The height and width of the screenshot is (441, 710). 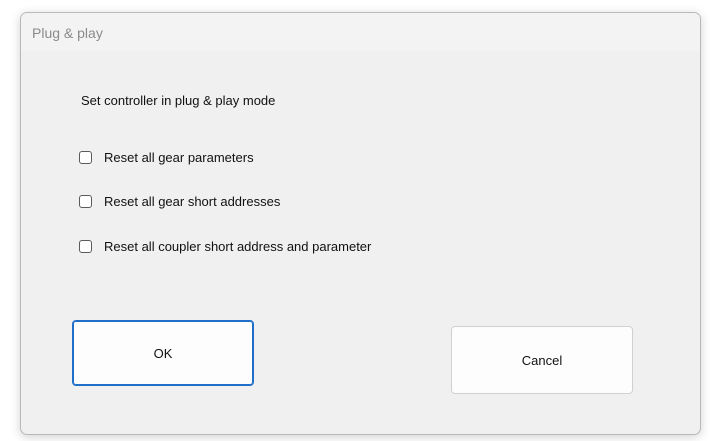 What do you see at coordinates (163, 353) in the screenshot?
I see `ok-button: OK` at bounding box center [163, 353].